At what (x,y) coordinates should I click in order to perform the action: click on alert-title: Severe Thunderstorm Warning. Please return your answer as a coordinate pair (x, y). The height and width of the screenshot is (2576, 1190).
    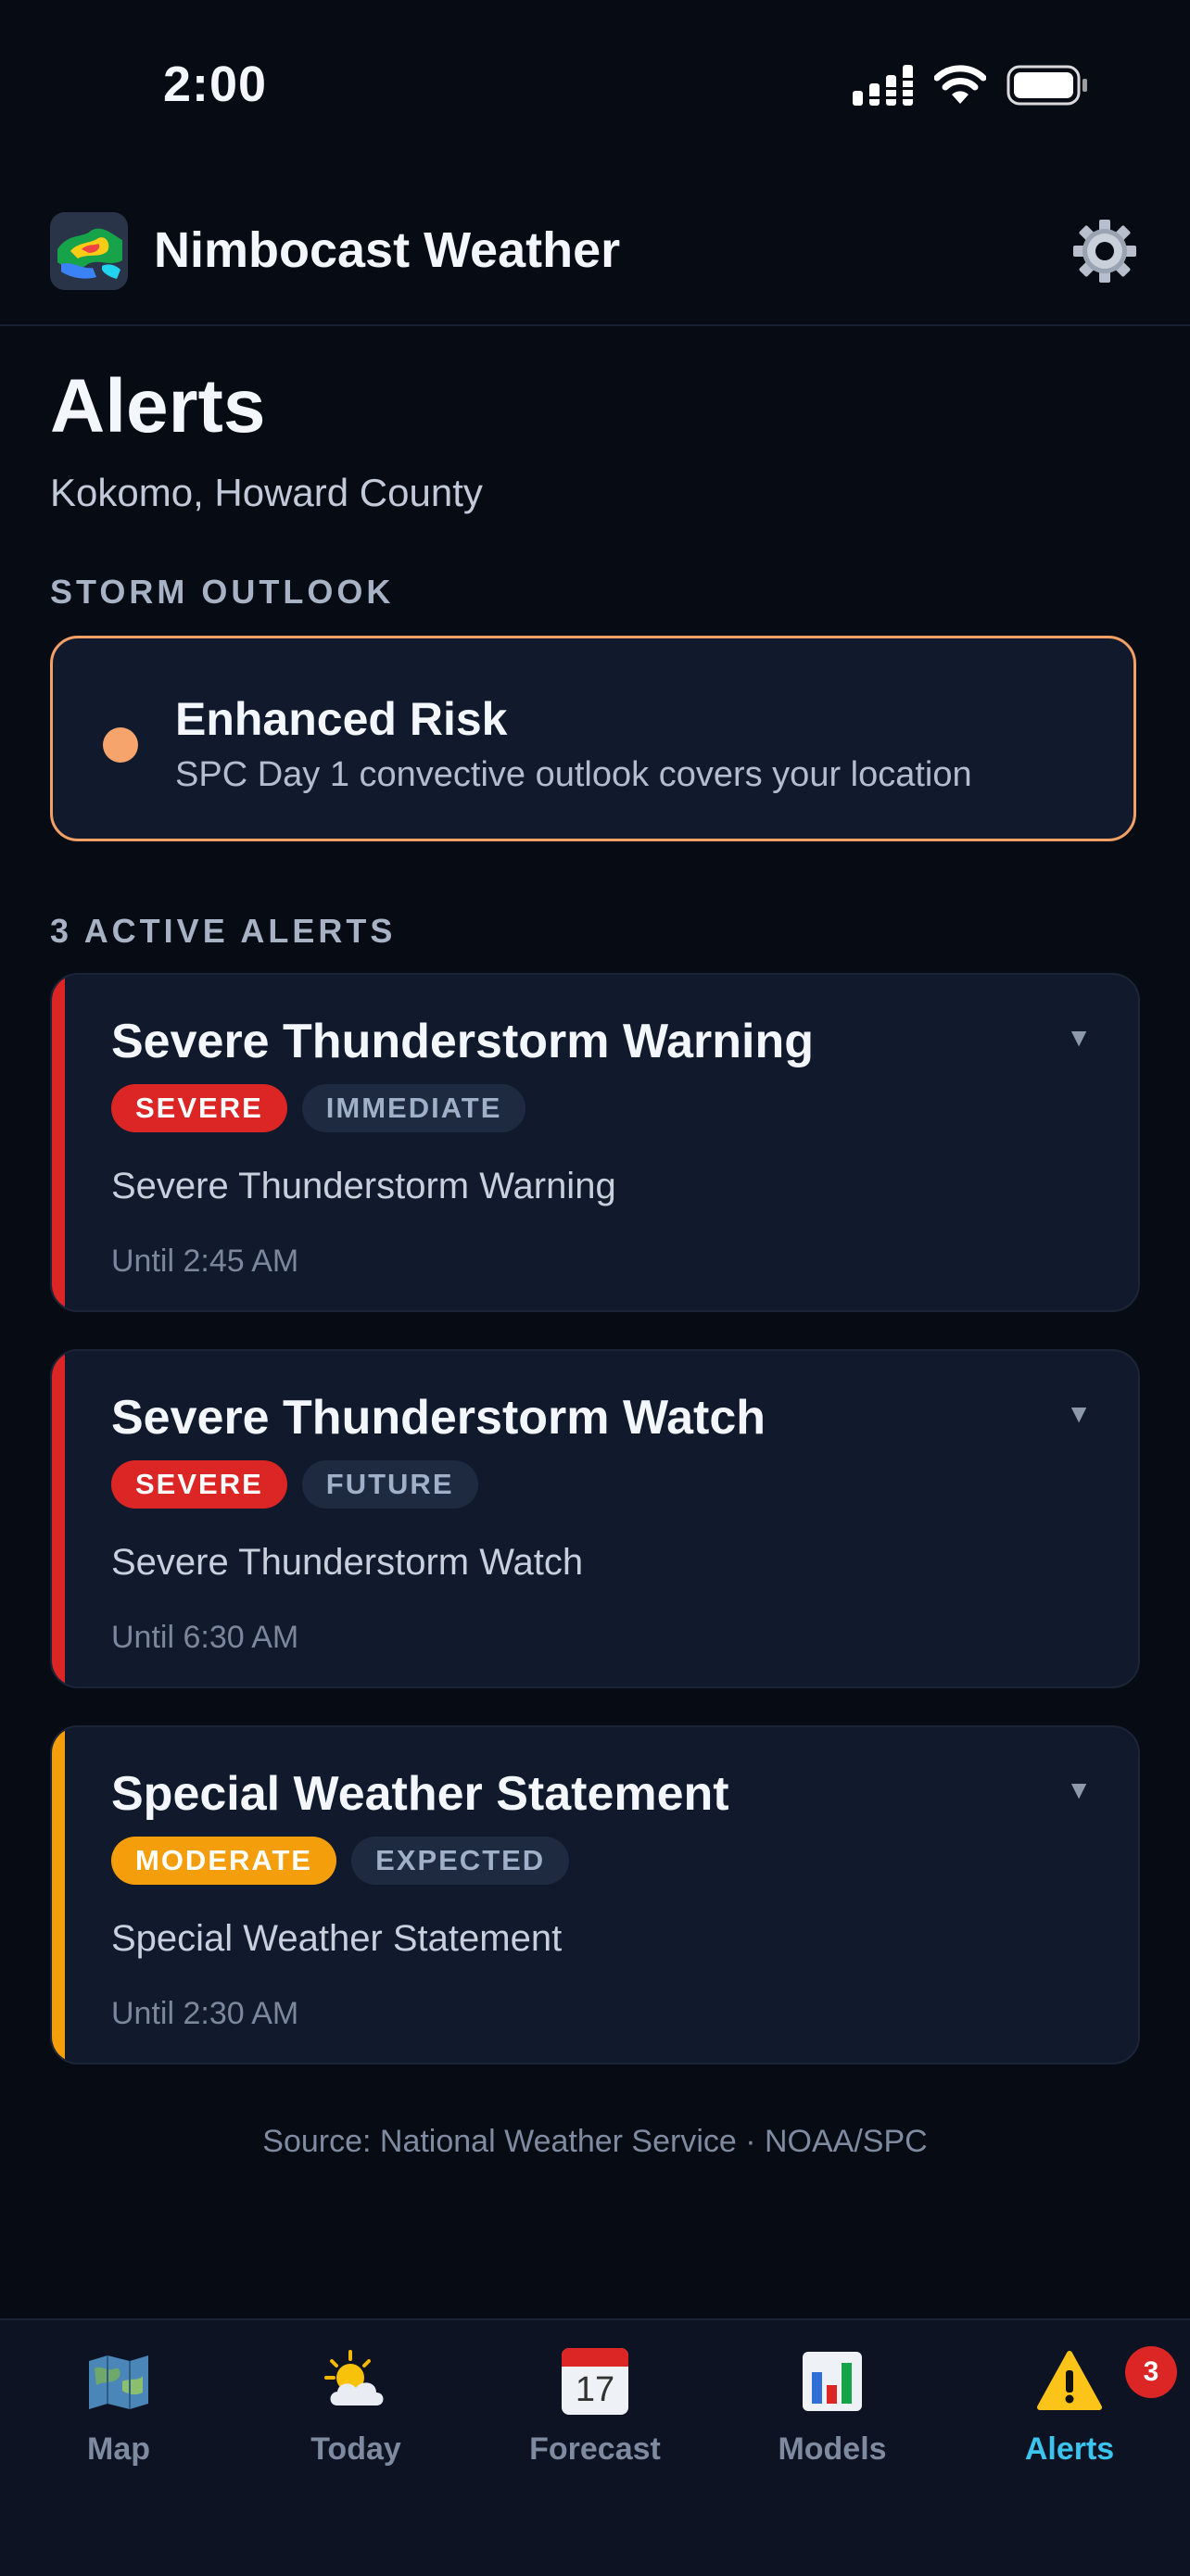
    Looking at the image, I should click on (462, 1042).